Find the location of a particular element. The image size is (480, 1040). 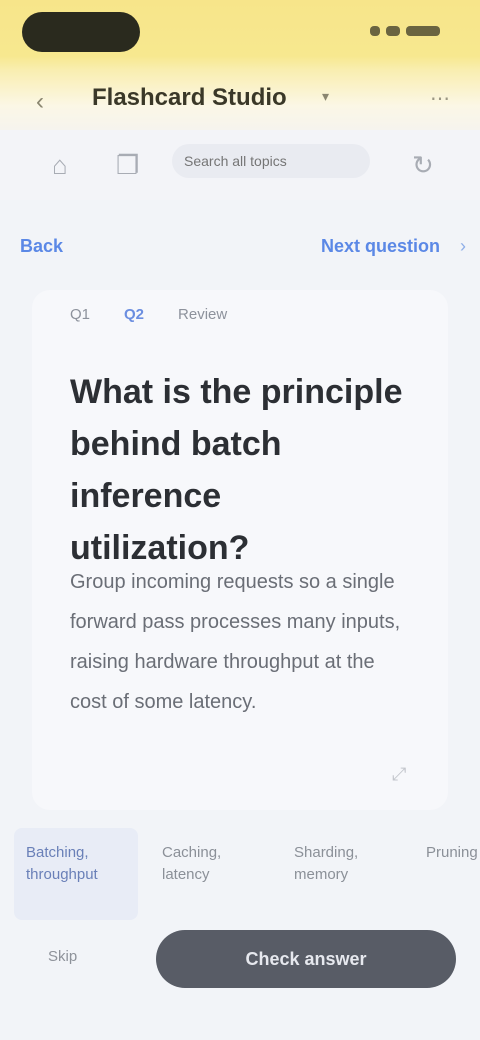

app-title: Flashcard Studio is located at coordinates (189, 98).